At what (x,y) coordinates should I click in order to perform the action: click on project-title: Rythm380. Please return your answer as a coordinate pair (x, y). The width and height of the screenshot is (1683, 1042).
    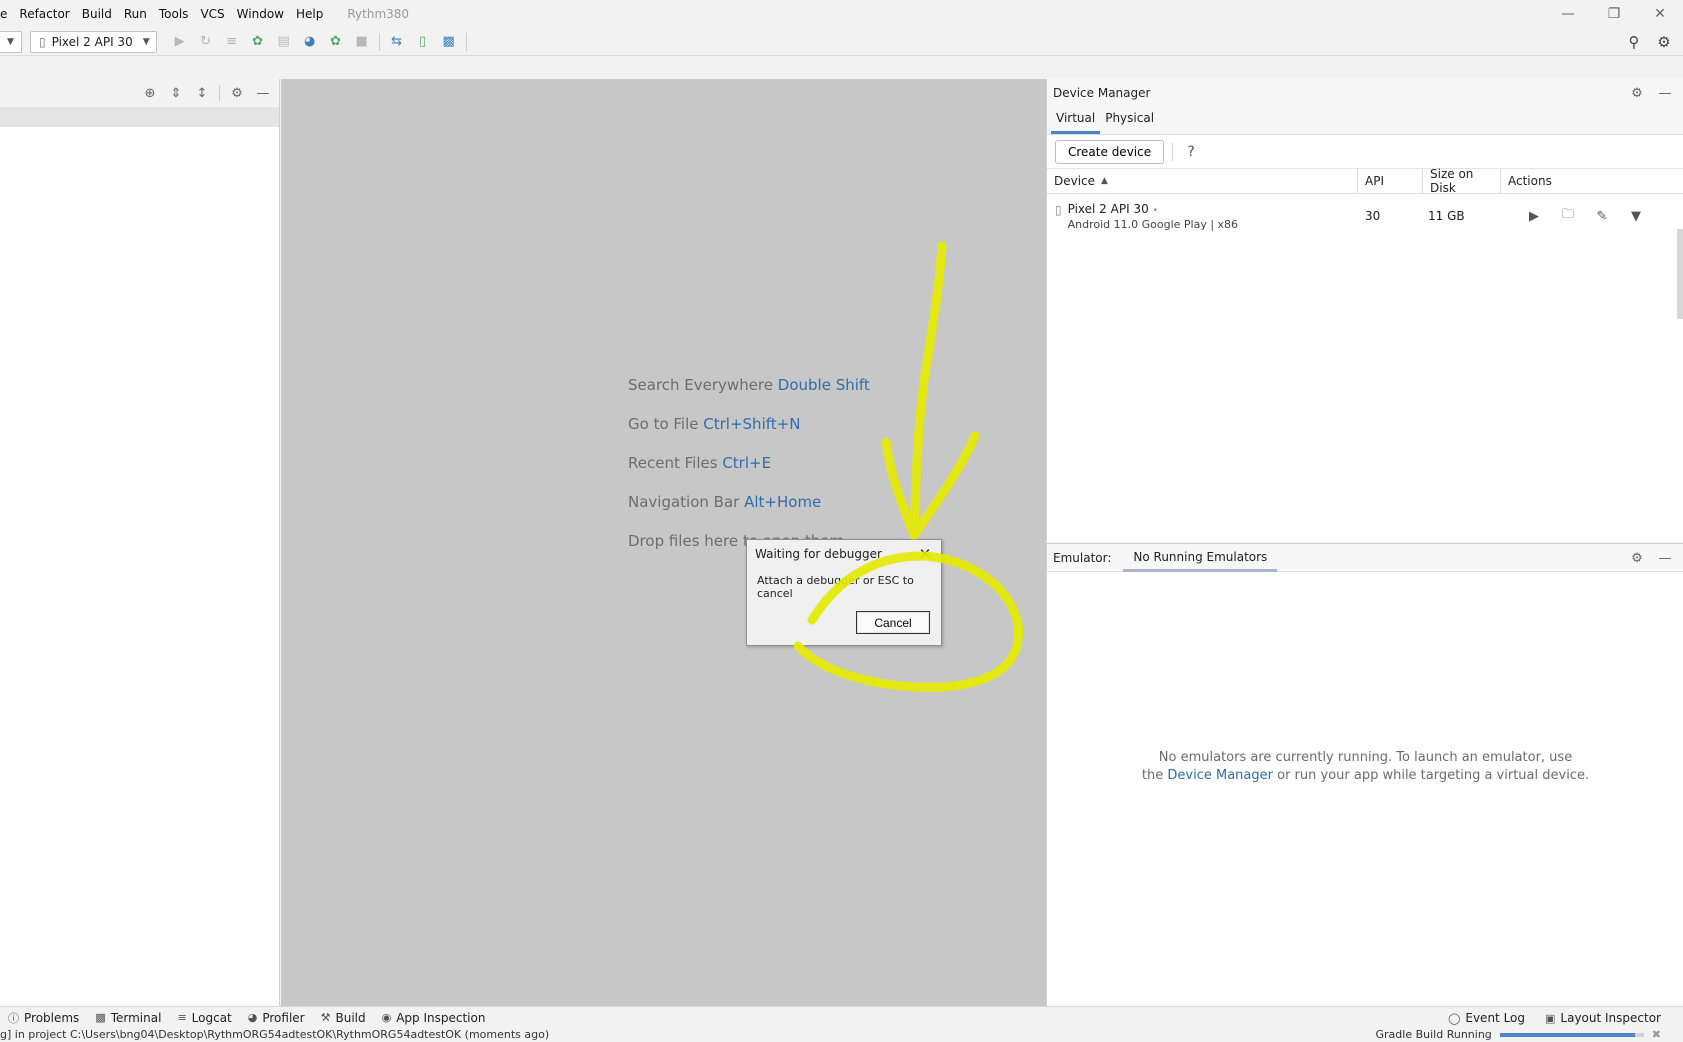
    Looking at the image, I should click on (378, 14).